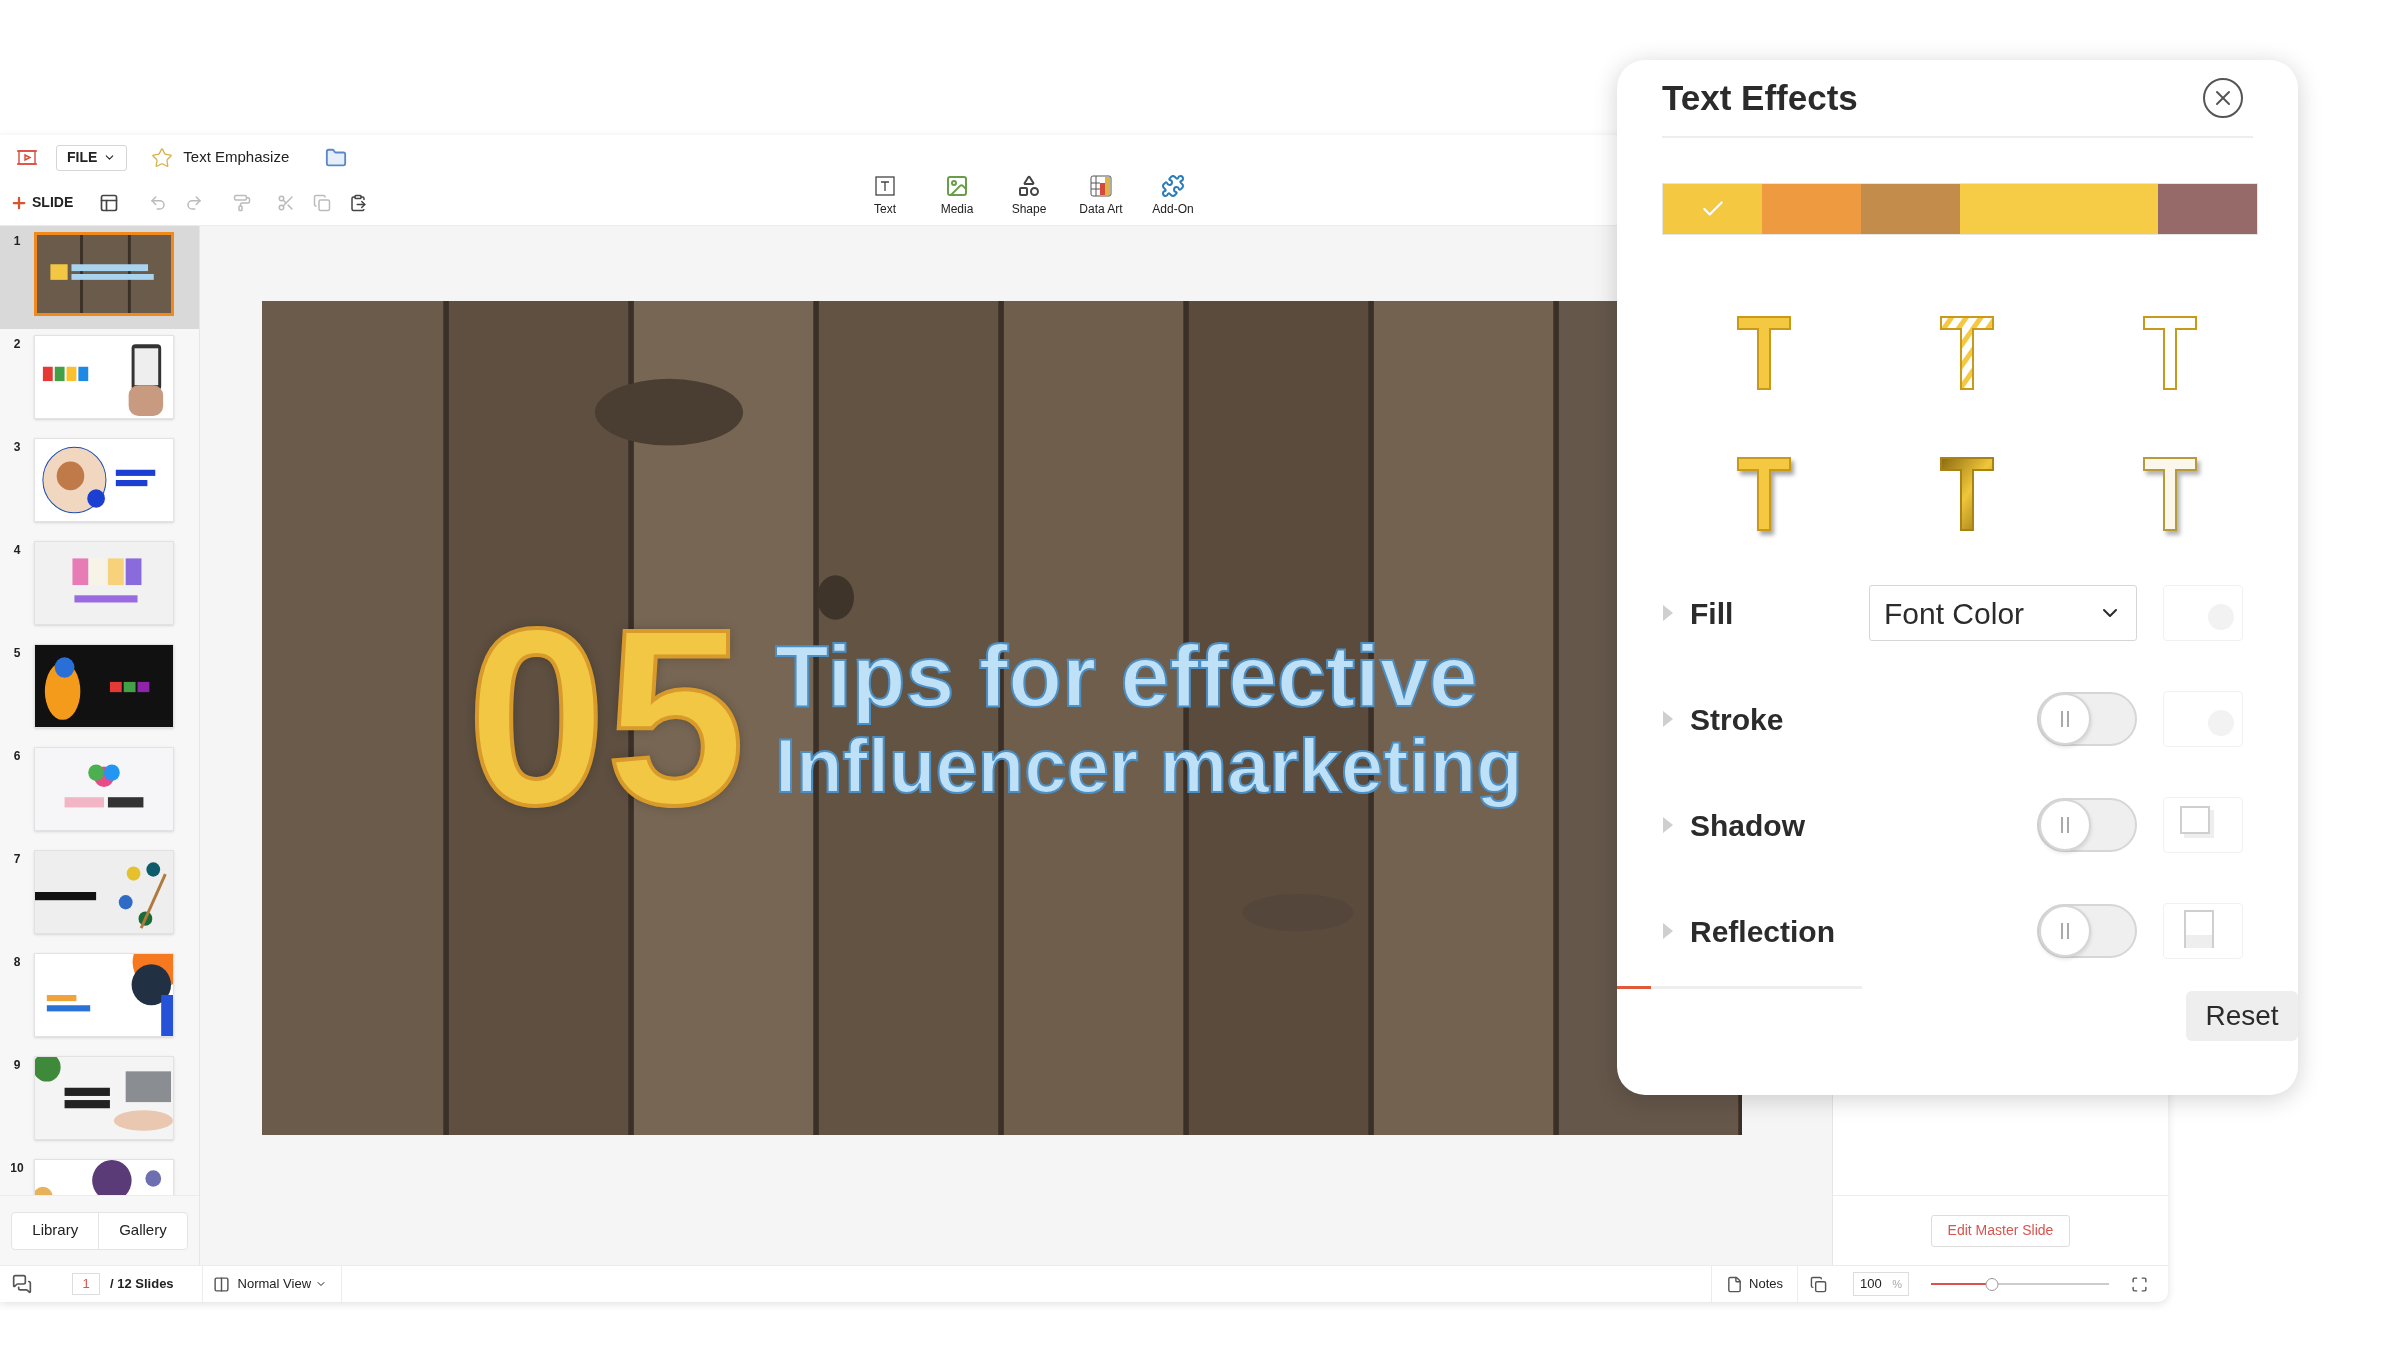  I want to click on document-title: Text Emphasize, so click(236, 157).